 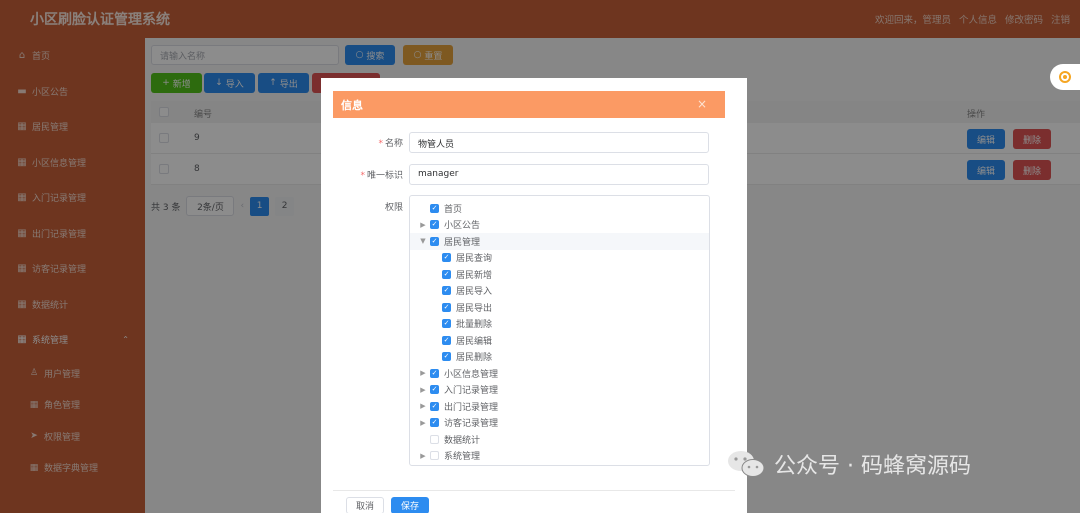 I want to click on name-label-text: 名称, so click(x=393, y=144).